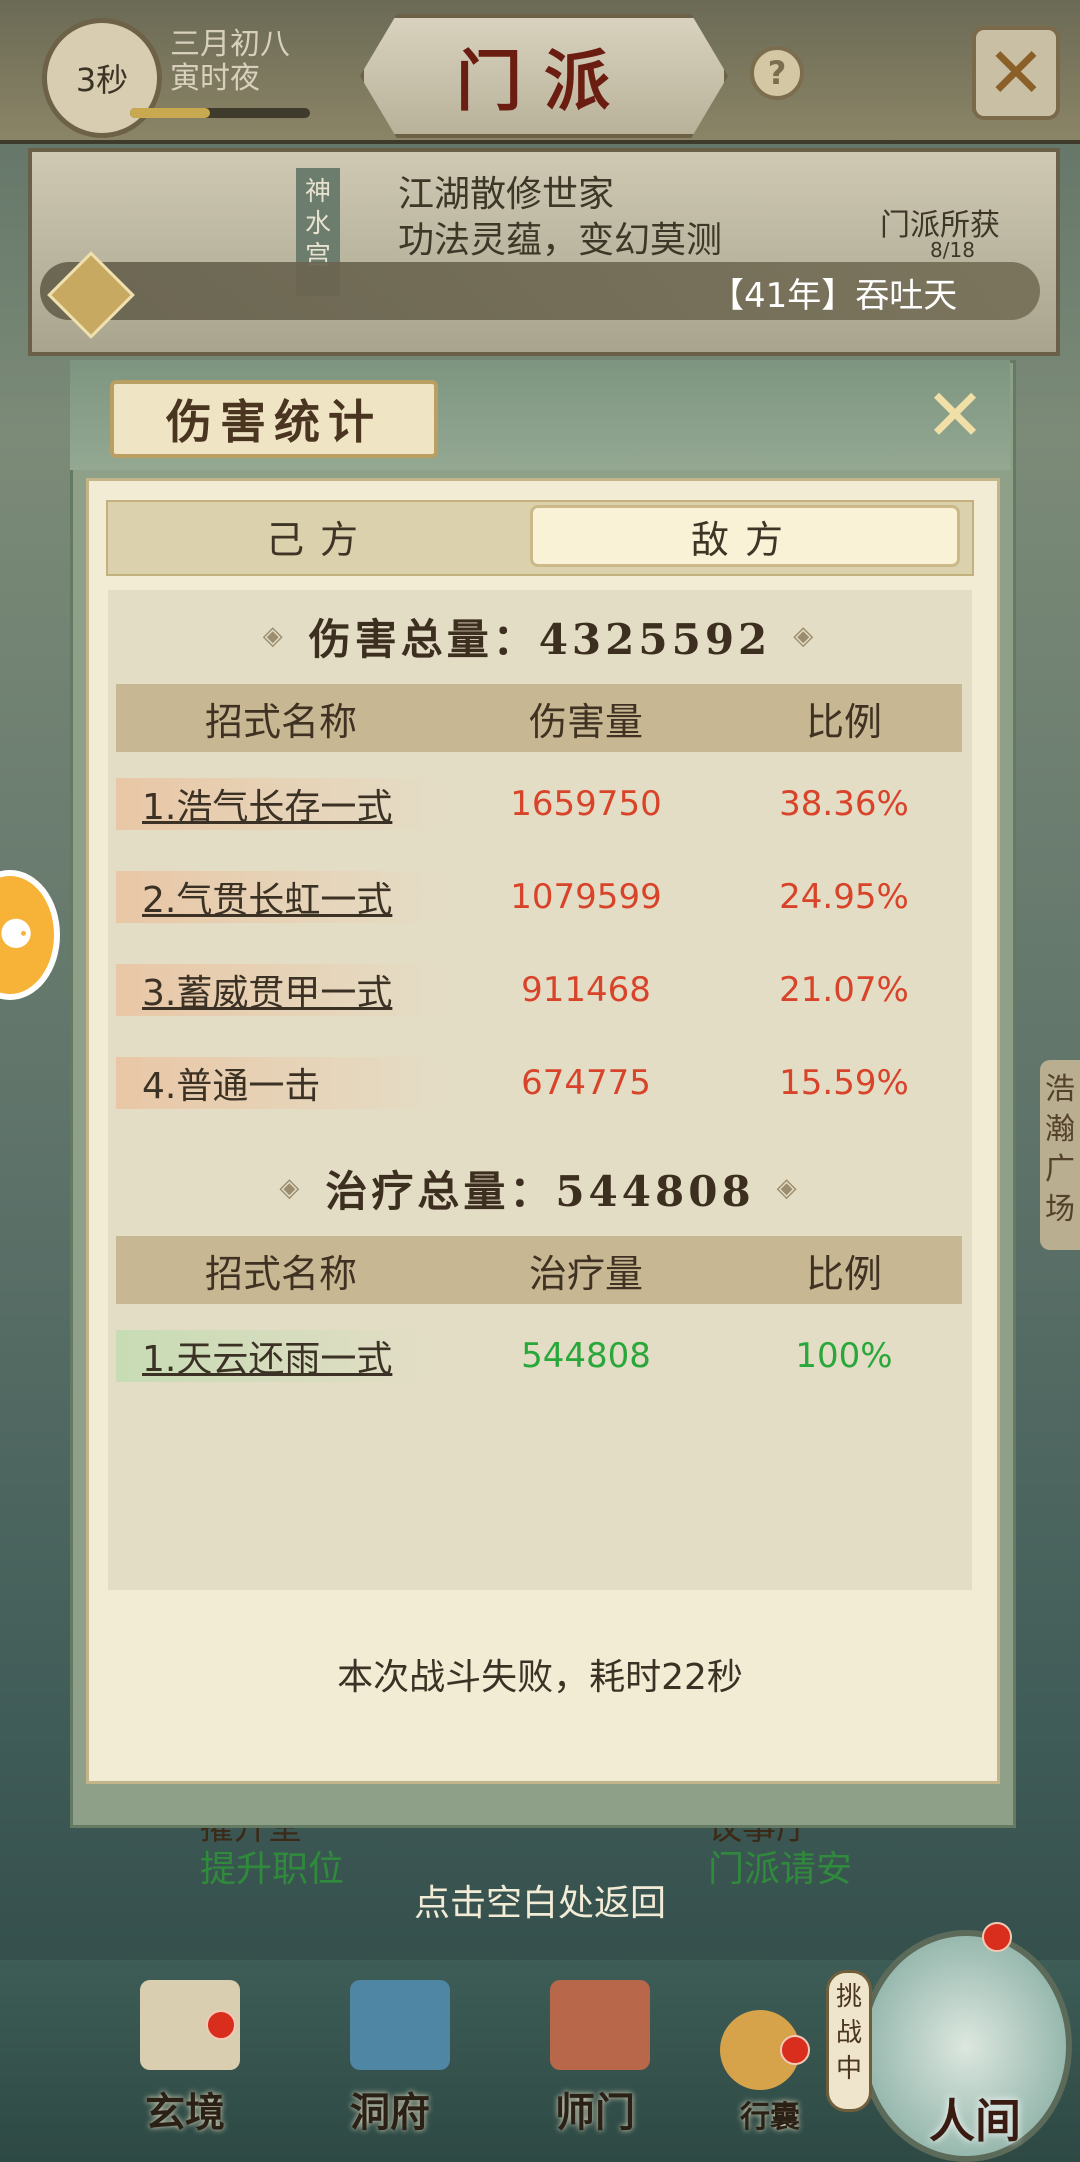  What do you see at coordinates (844, 990) in the screenshot?
I see `damage-ratio: 21.07%` at bounding box center [844, 990].